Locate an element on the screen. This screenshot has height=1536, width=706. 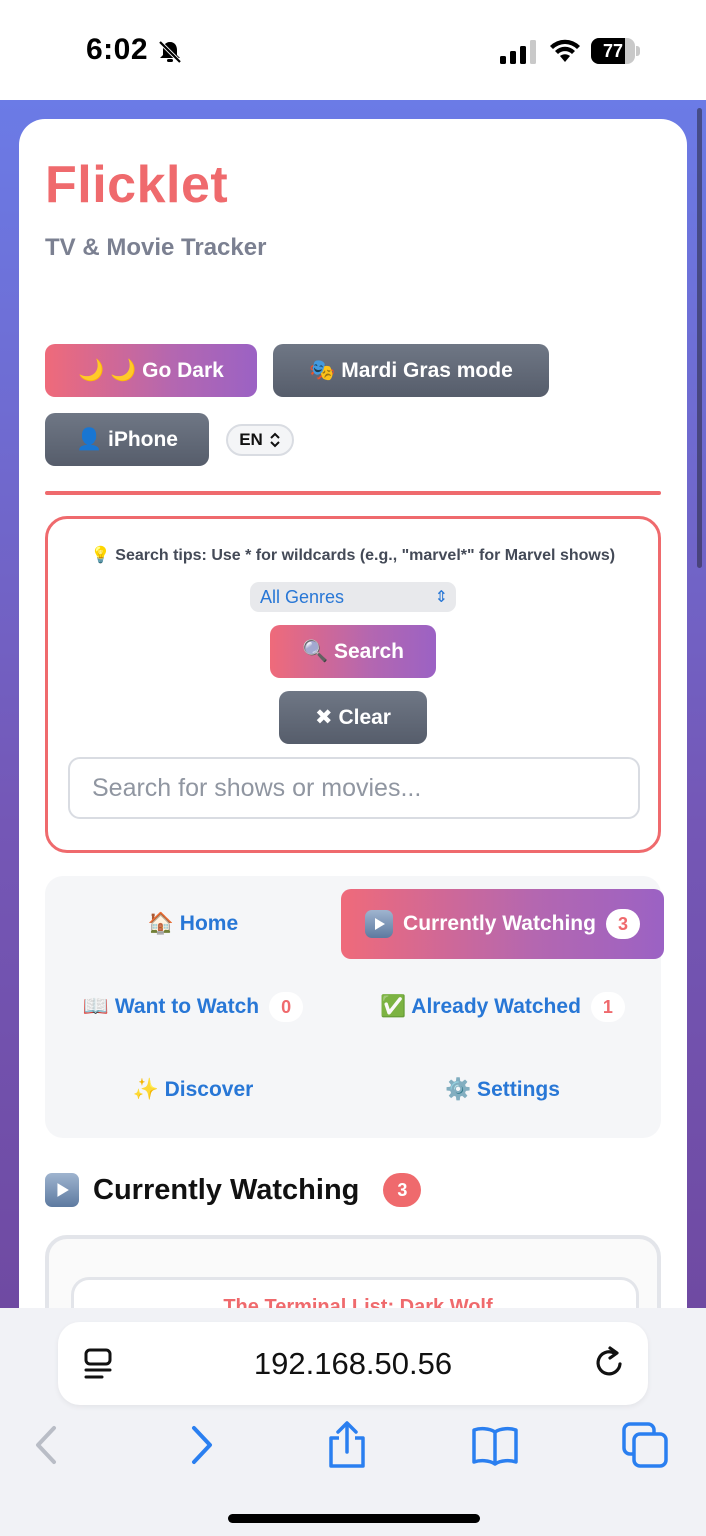
bell-muted-icon is located at coordinates (170, 52).